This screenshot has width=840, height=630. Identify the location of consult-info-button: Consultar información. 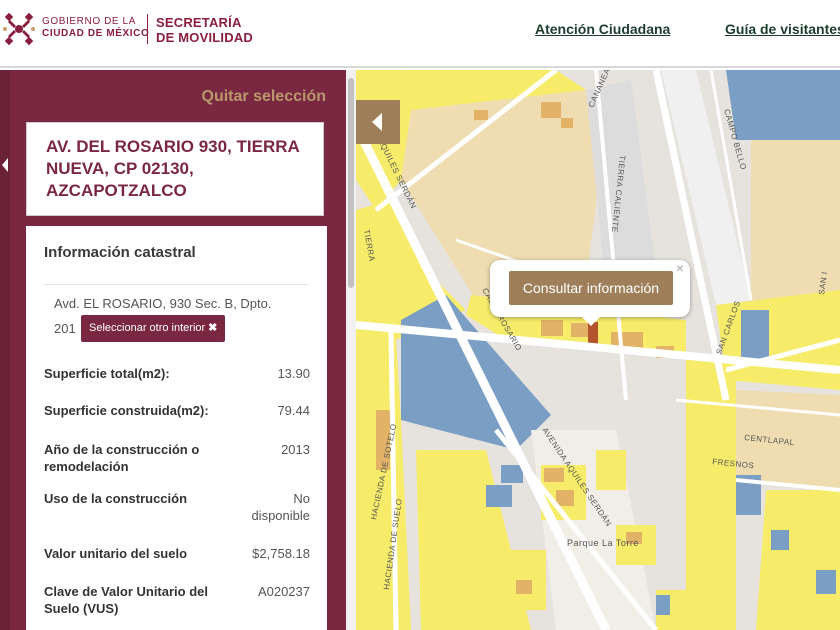
(591, 288).